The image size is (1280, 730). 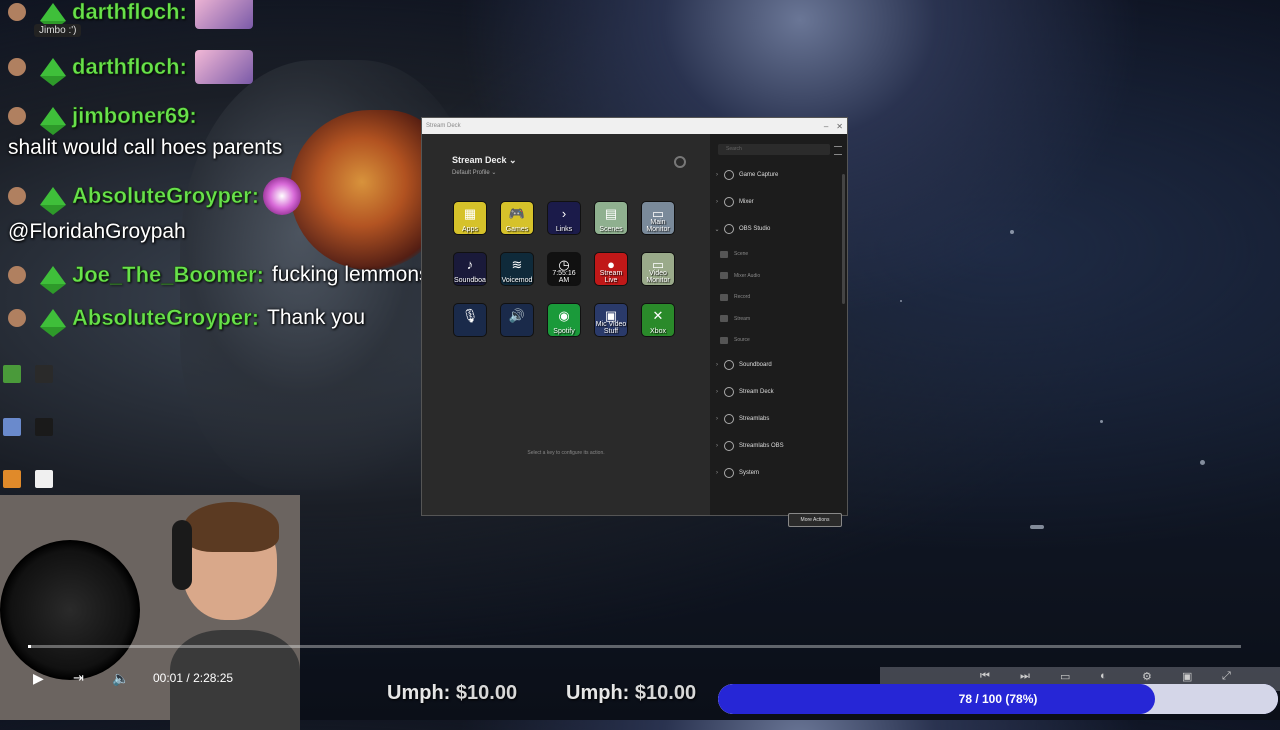 What do you see at coordinates (129, 12) in the screenshot?
I see `chat-username: darthfloch:` at bounding box center [129, 12].